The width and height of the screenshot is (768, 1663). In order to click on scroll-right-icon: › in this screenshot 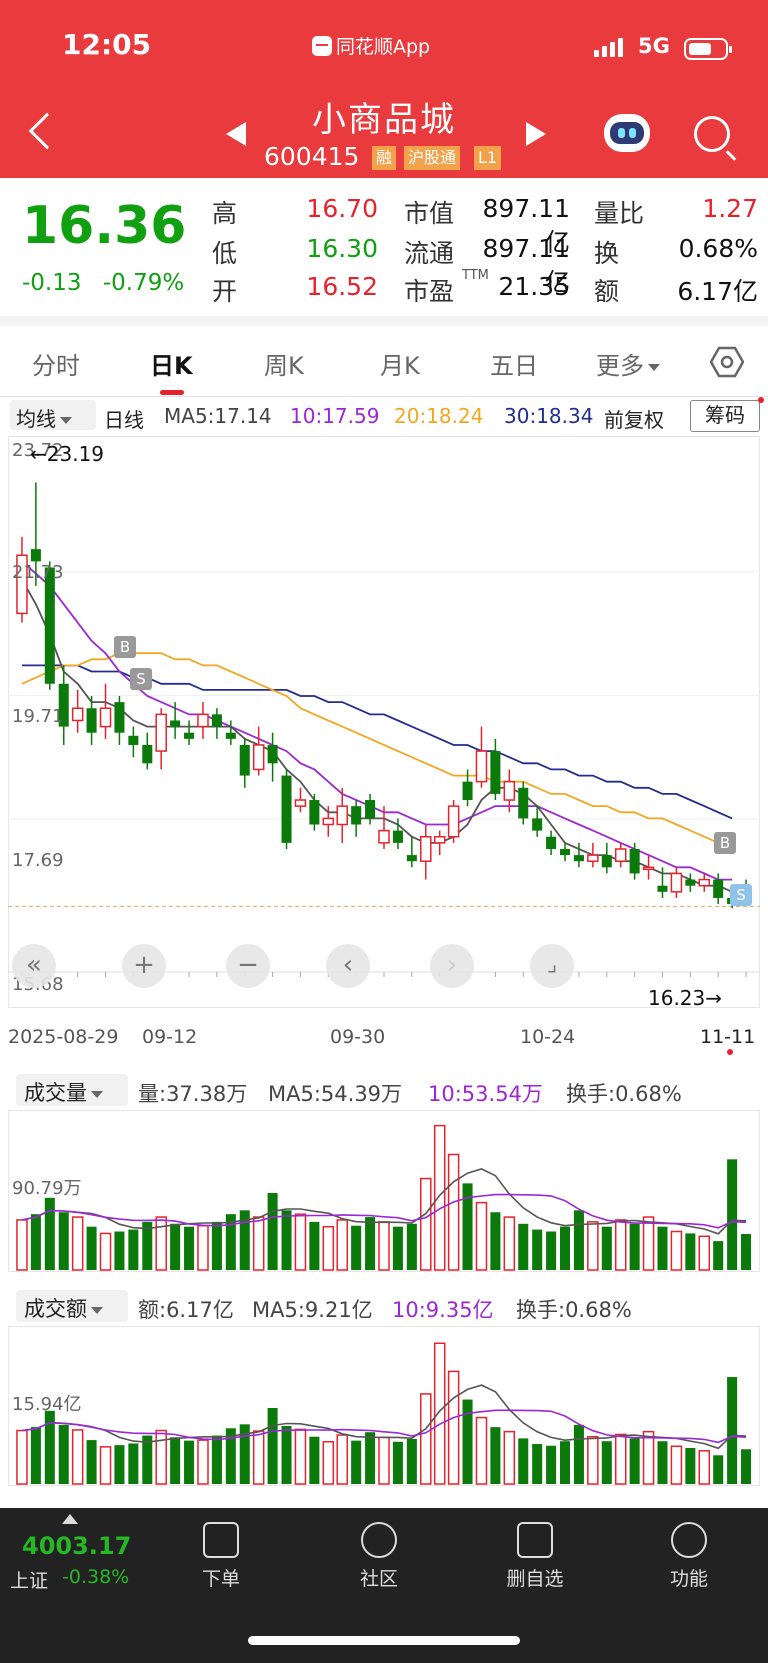, I will do `click(452, 966)`.